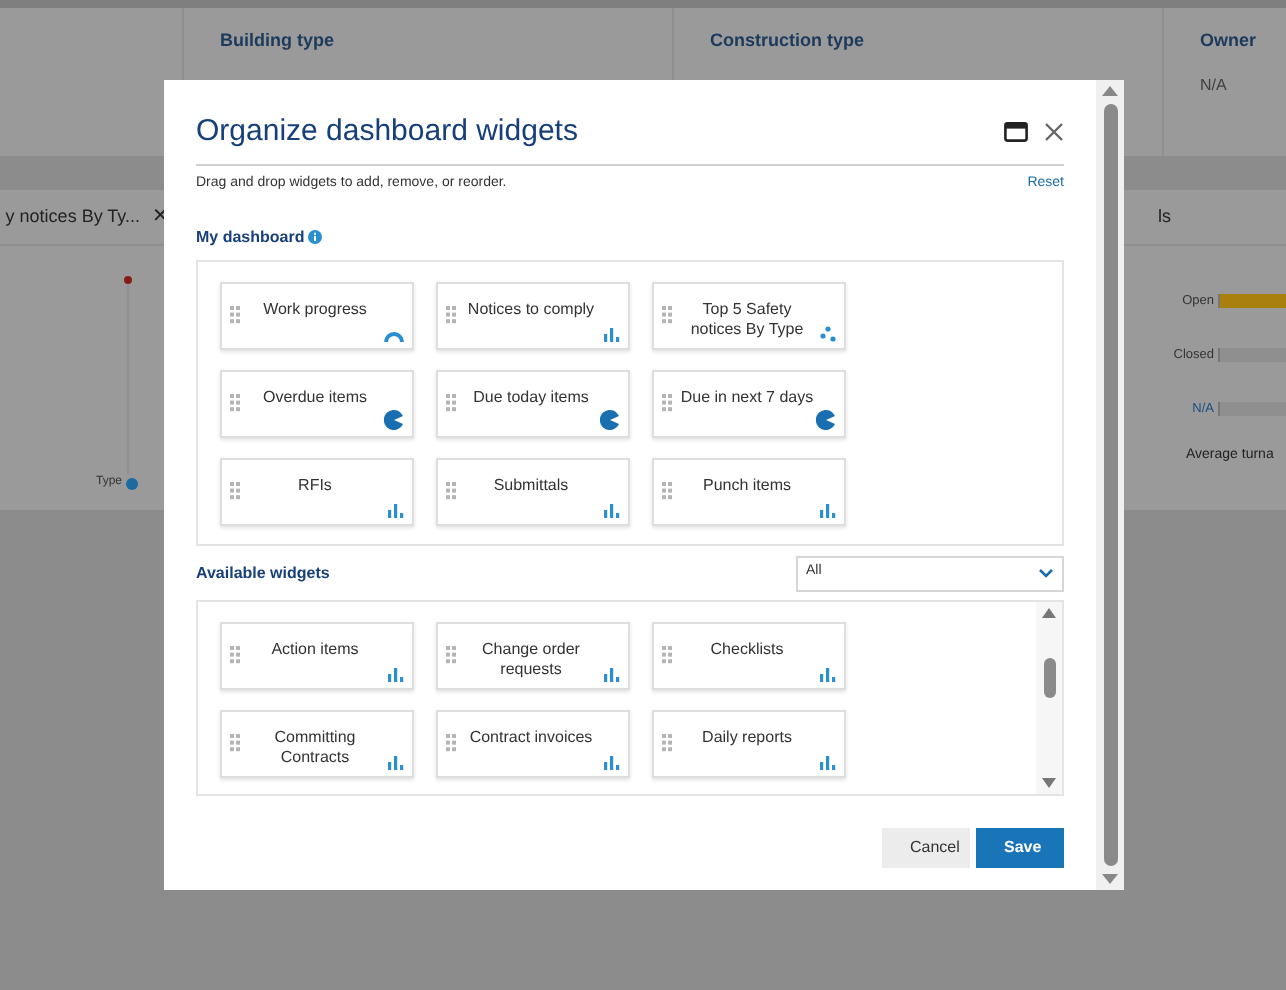  What do you see at coordinates (278, 41) in the screenshot?
I see `field-label: Building type` at bounding box center [278, 41].